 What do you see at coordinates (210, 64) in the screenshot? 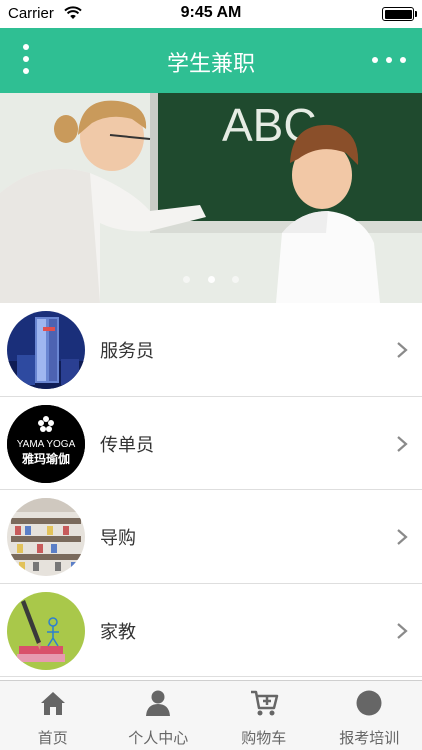
I see `page-title: 学生兼职` at bounding box center [210, 64].